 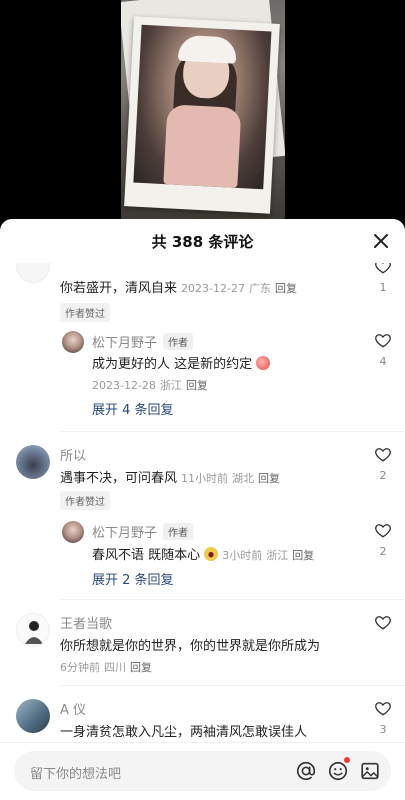 I want to click on expand-replies-link: 展开 2 条回复, so click(x=133, y=578).